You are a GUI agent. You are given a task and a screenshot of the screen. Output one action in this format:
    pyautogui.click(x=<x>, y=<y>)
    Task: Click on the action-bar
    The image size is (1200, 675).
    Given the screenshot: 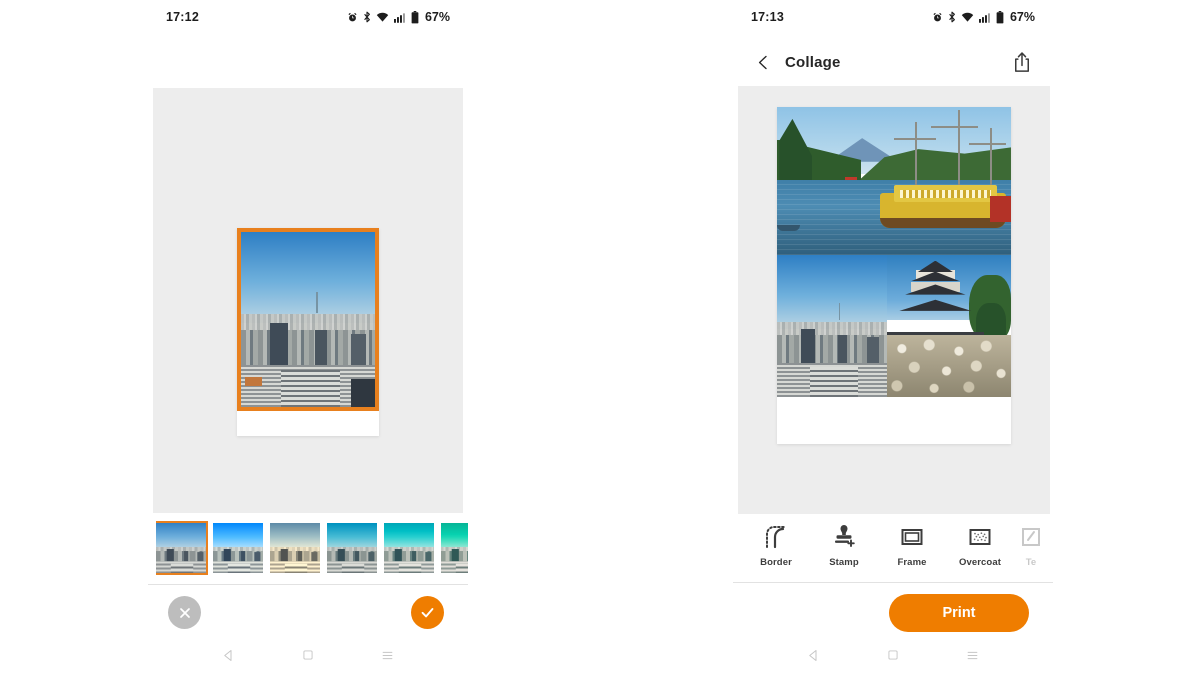 What is the action you would take?
    pyautogui.click(x=308, y=612)
    